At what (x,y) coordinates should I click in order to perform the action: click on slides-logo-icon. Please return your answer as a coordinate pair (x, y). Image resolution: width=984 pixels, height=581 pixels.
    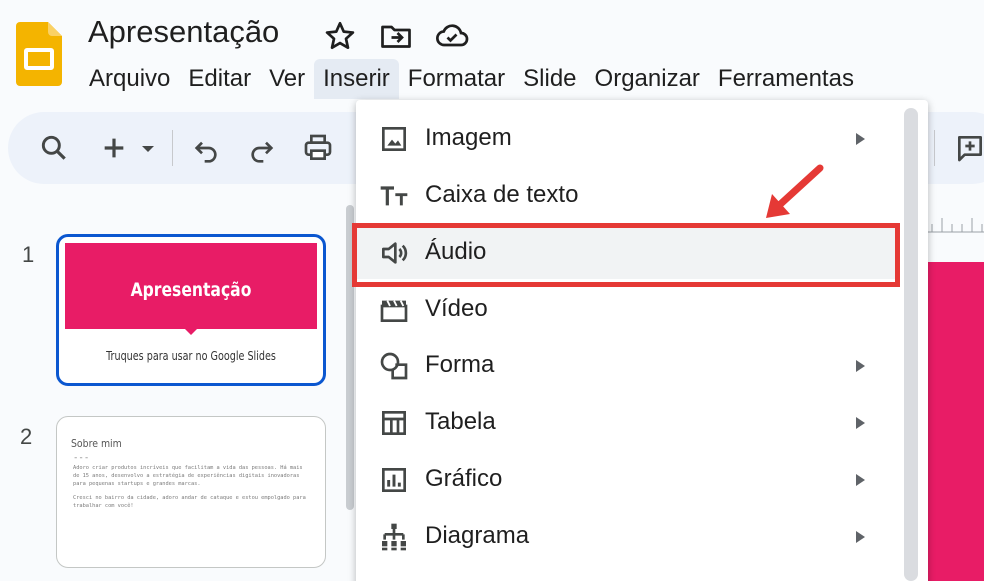
    Looking at the image, I should click on (39, 54).